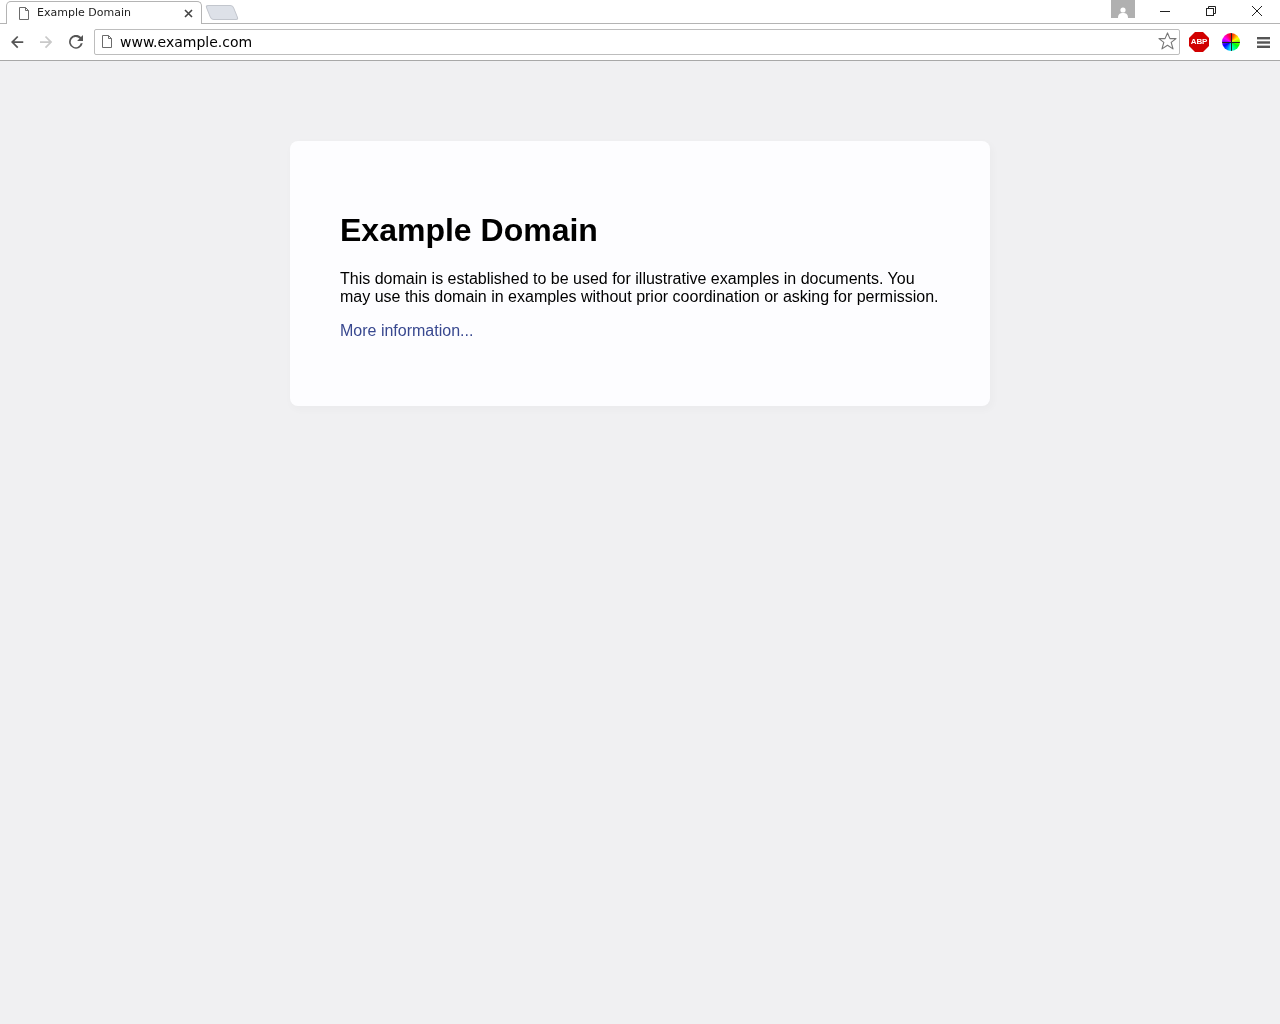 Image resolution: width=1280 pixels, height=1024 pixels. Describe the element at coordinates (637, 42) in the screenshot. I see `address-bar: www.example.com` at that location.